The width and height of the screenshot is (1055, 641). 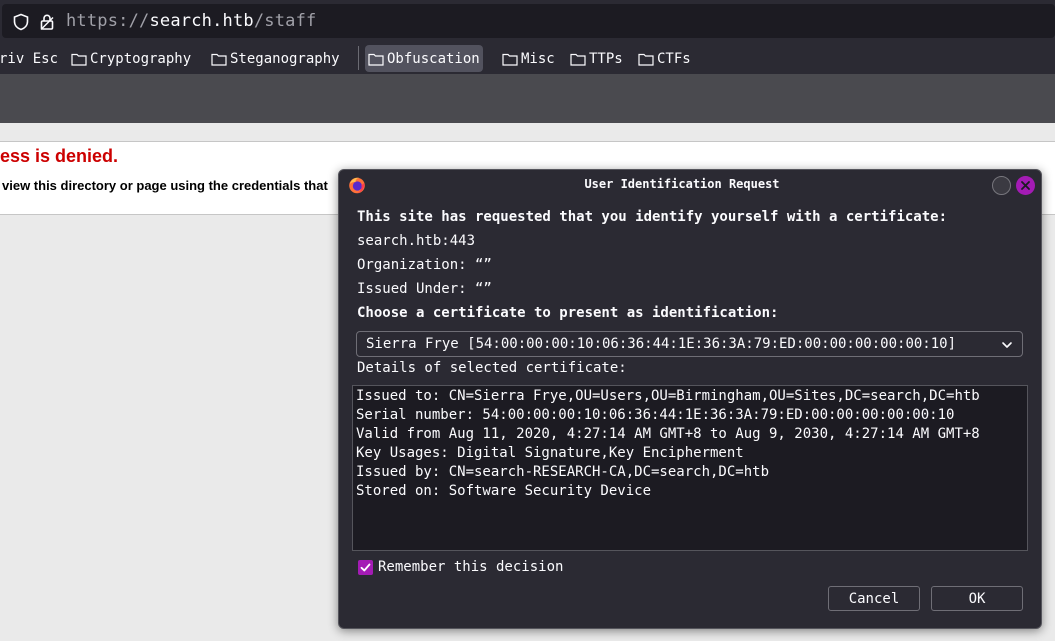 What do you see at coordinates (538, 58) in the screenshot?
I see `bookmark-label: Misc` at bounding box center [538, 58].